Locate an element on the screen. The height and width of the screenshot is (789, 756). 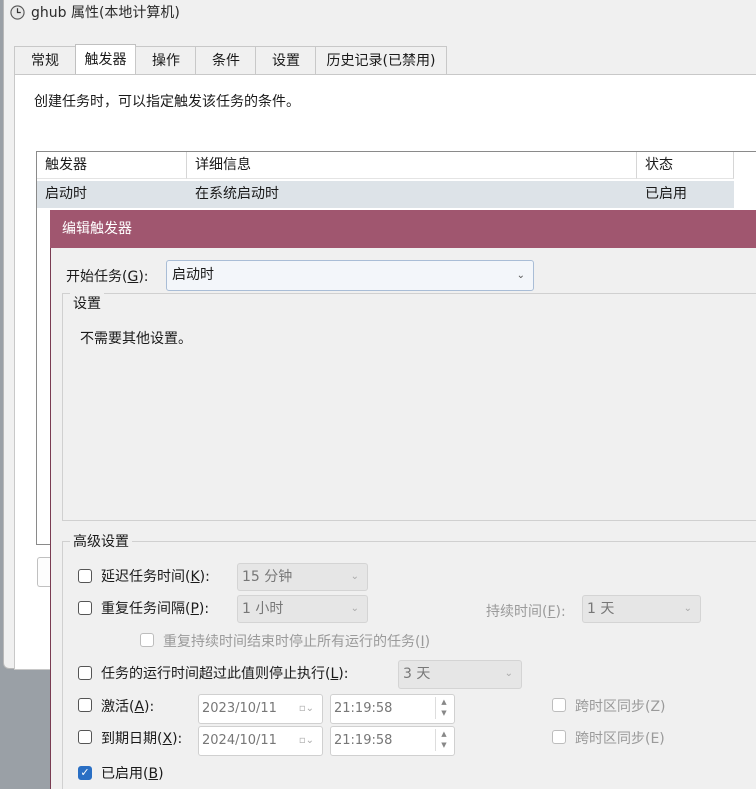
window-title-text: ghub 属性(本地计算机) is located at coordinates (105, 13).